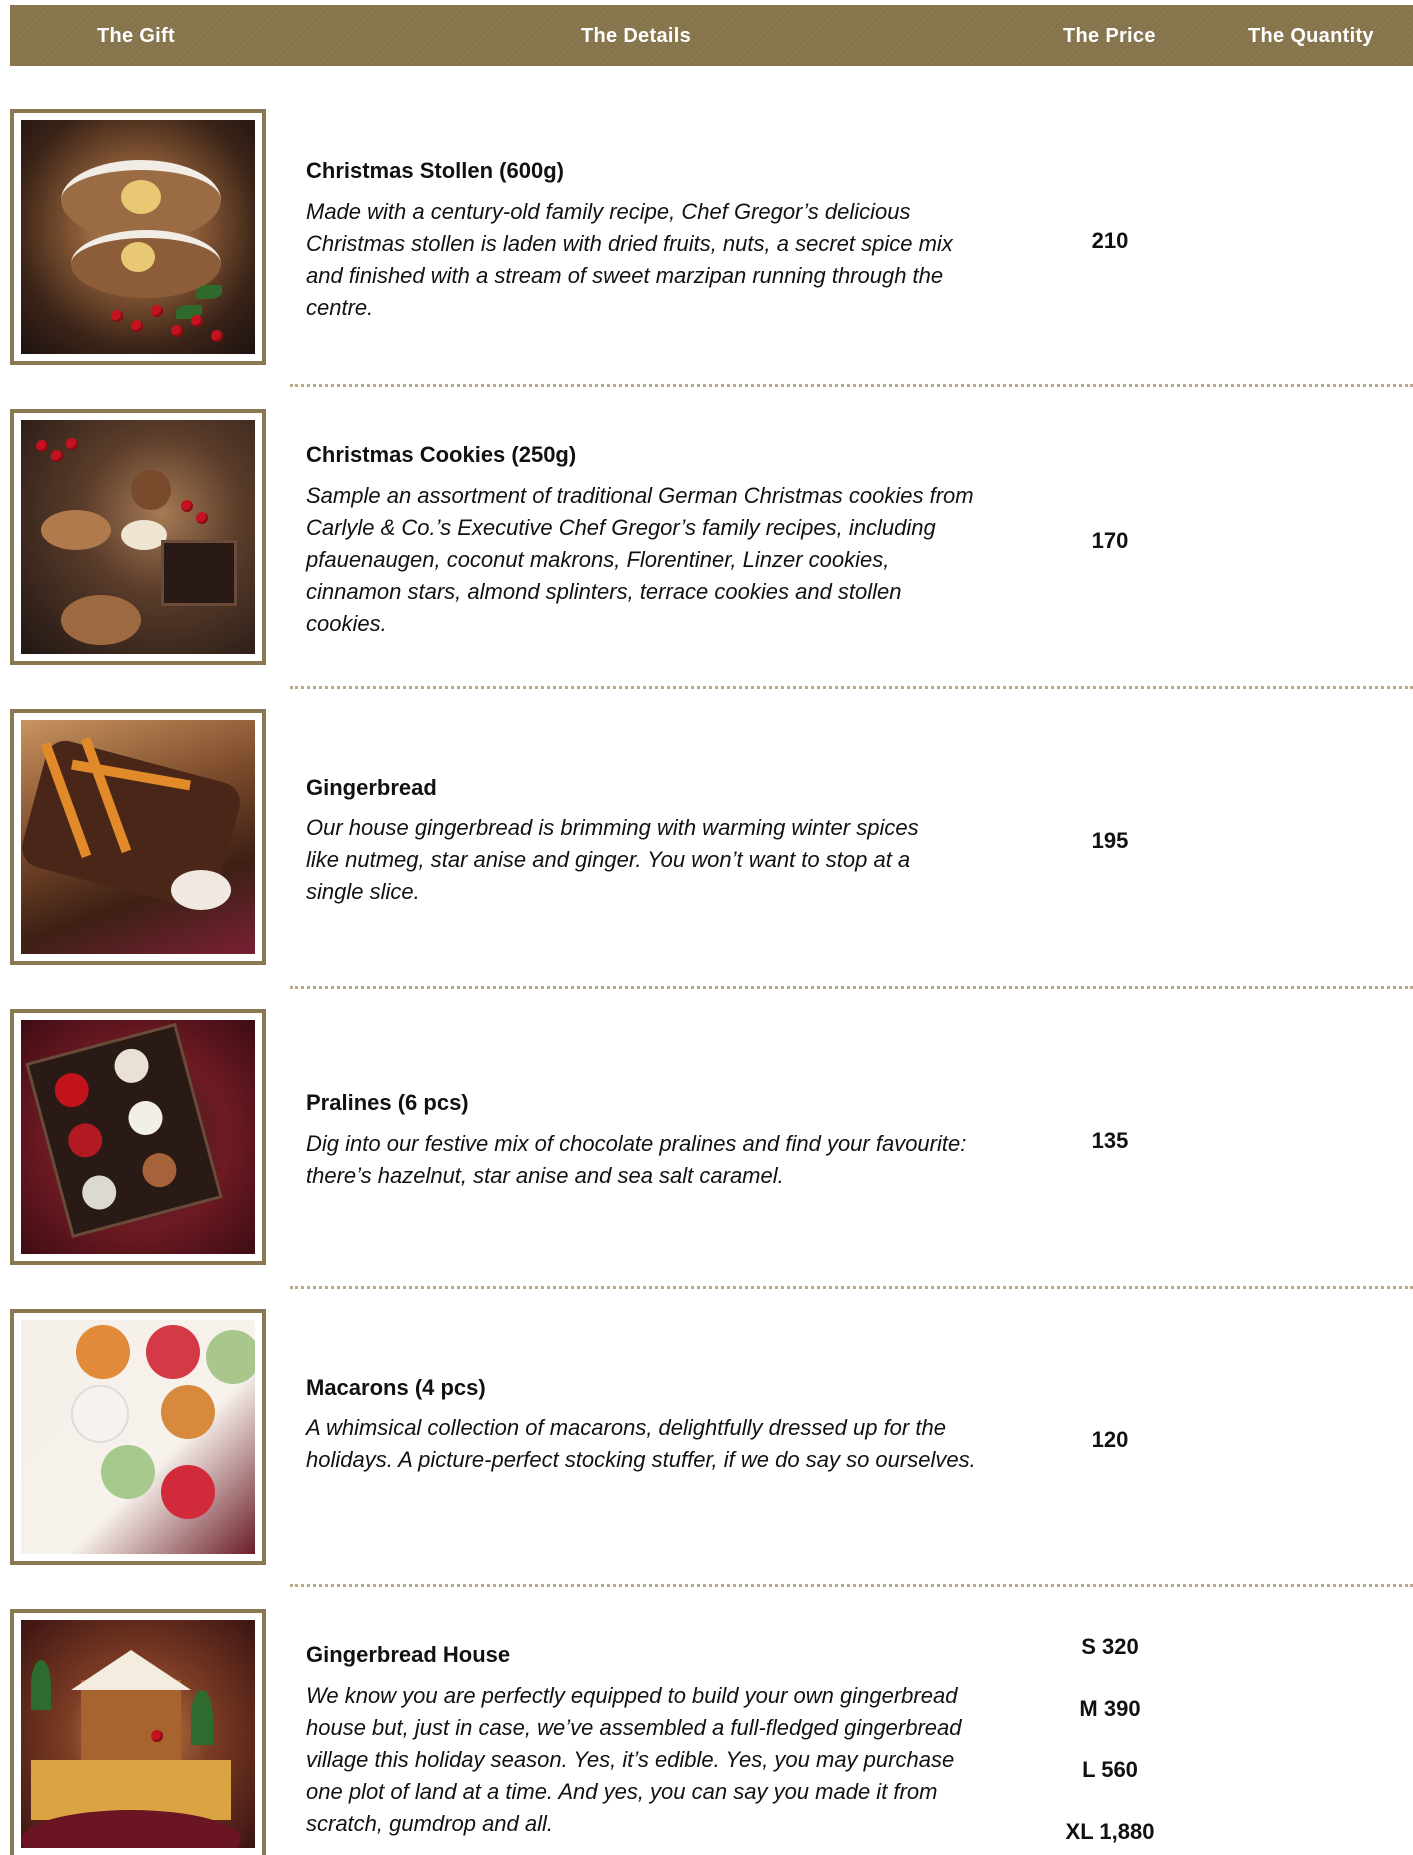 The height and width of the screenshot is (1855, 1413). What do you see at coordinates (387, 1102) in the screenshot?
I see `item-title: Pralines (6 pcs)` at bounding box center [387, 1102].